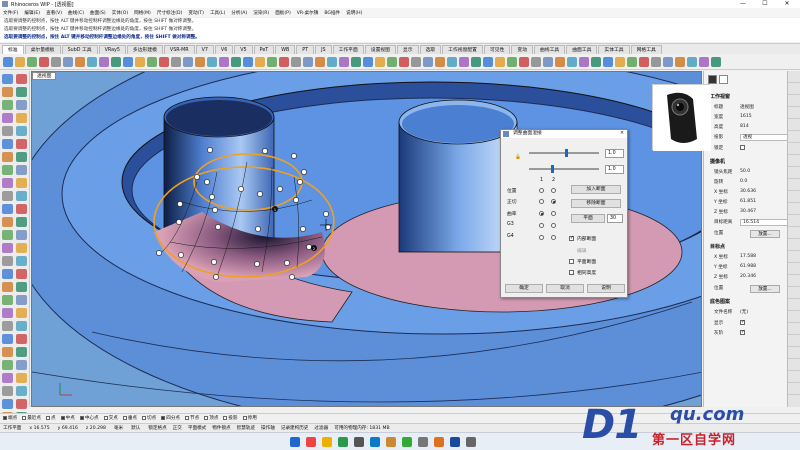 The image size is (800, 450). What do you see at coordinates (743, 4) in the screenshot?
I see `minimize-icon: —` at bounding box center [743, 4].